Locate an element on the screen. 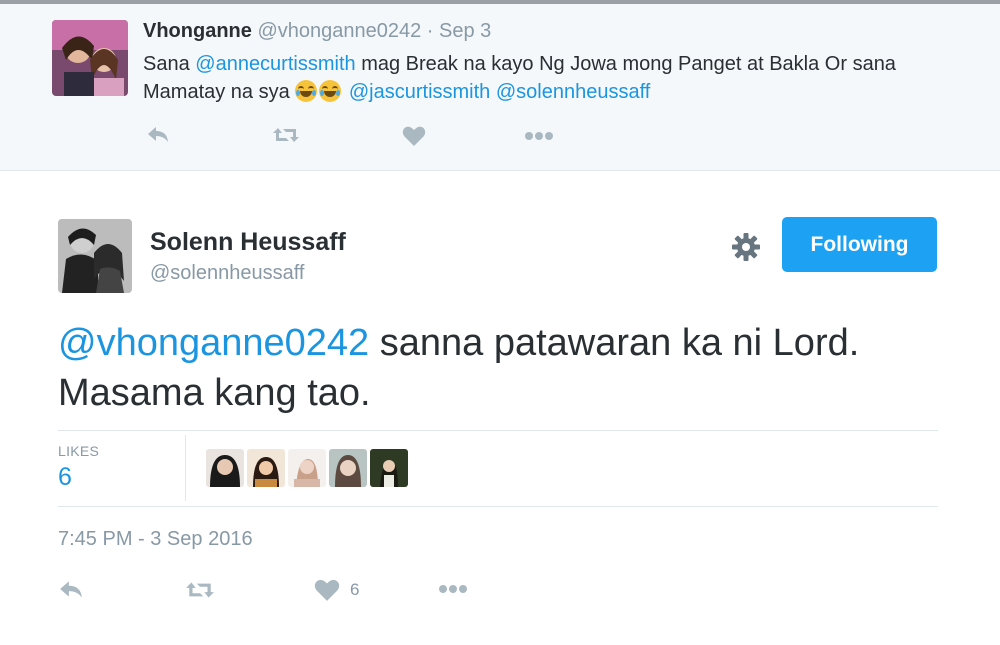 Image resolution: width=1000 pixels, height=645 pixels. likes-label: LIKES is located at coordinates (79, 451).